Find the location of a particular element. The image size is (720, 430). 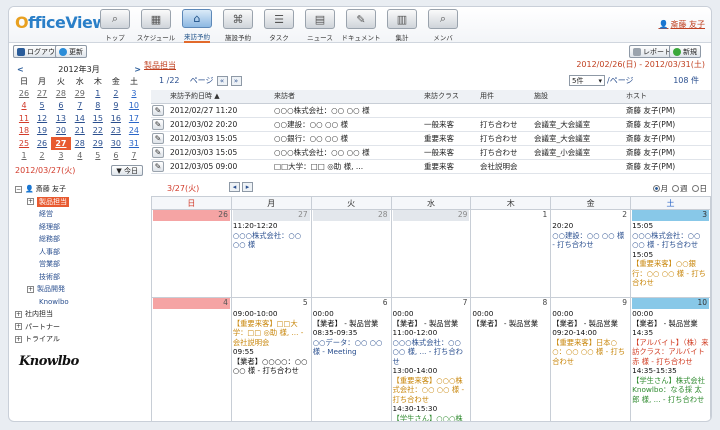

event-link: ○○○株式会社：○○ ○○ 様 - 打ち合わせ is located at coordinates (670, 240).